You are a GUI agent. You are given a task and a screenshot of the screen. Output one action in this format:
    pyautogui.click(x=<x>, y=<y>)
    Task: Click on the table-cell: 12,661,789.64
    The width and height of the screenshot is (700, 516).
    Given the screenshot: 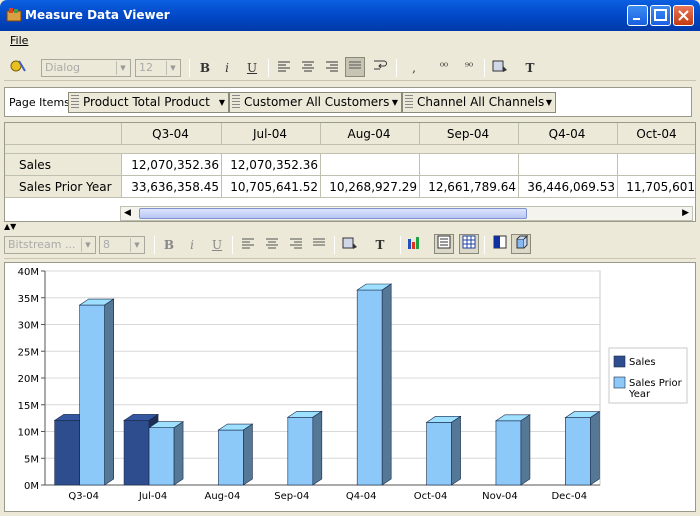 What is the action you would take?
    pyautogui.click(x=469, y=187)
    